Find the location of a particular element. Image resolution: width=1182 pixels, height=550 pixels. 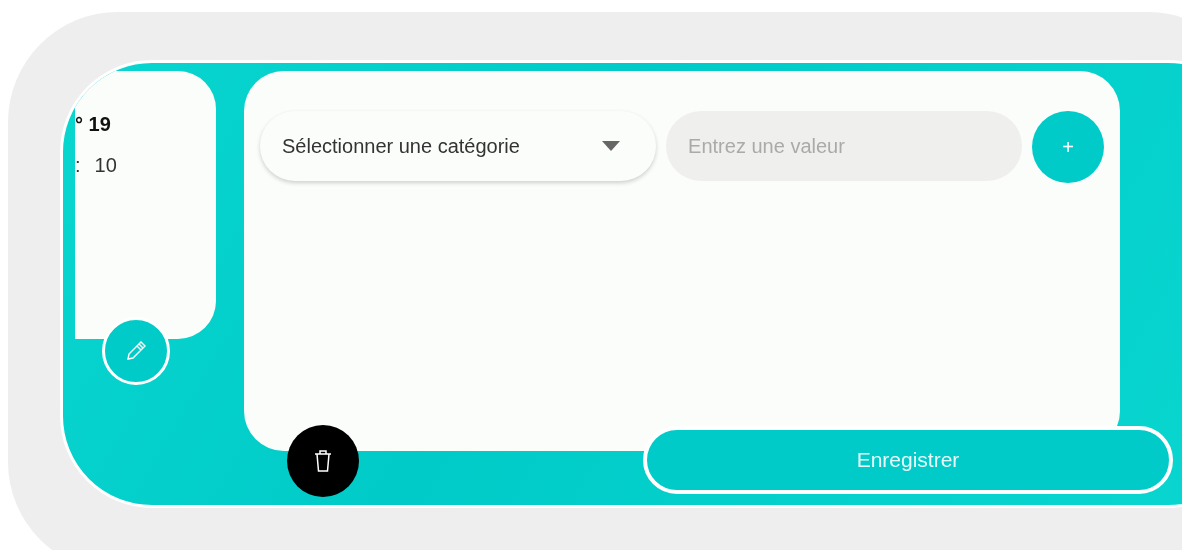

pencil-icon is located at coordinates (136, 351).